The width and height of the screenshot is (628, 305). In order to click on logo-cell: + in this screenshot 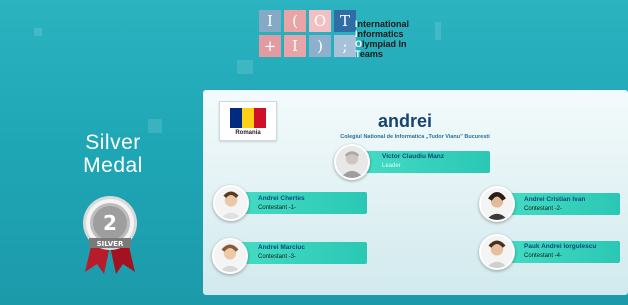, I will do `click(270, 46)`.